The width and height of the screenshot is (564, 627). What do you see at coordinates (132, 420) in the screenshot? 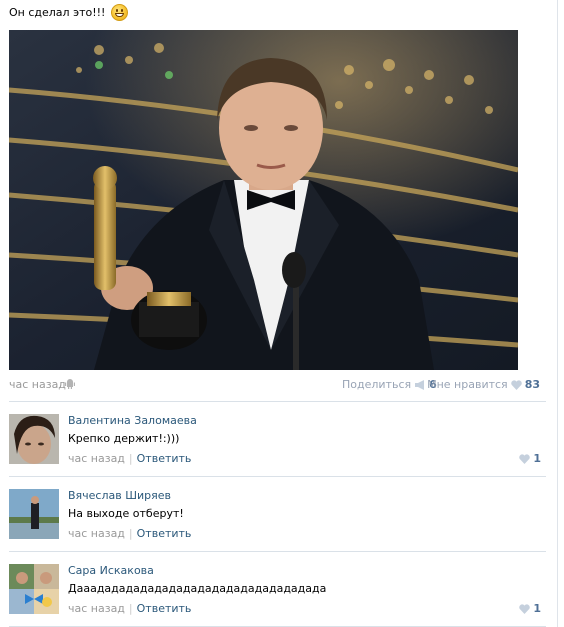
I see `comment-author: Валентина Заломаева` at bounding box center [132, 420].